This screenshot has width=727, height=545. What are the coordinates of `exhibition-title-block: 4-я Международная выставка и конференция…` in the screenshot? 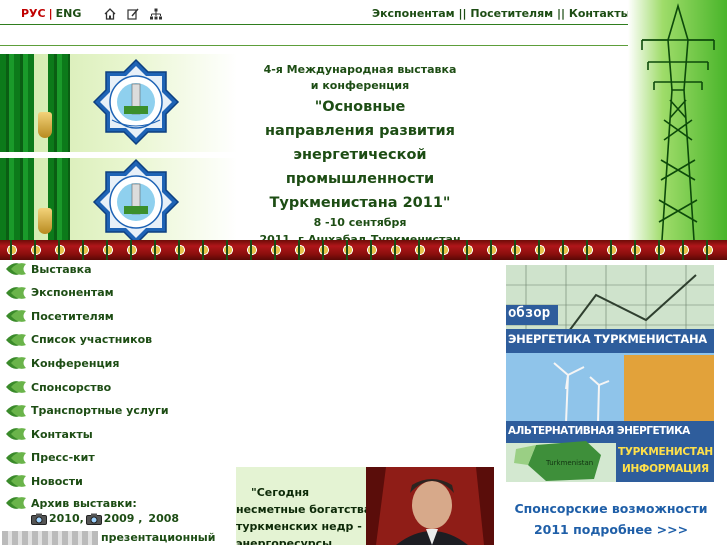 It's located at (360, 155).